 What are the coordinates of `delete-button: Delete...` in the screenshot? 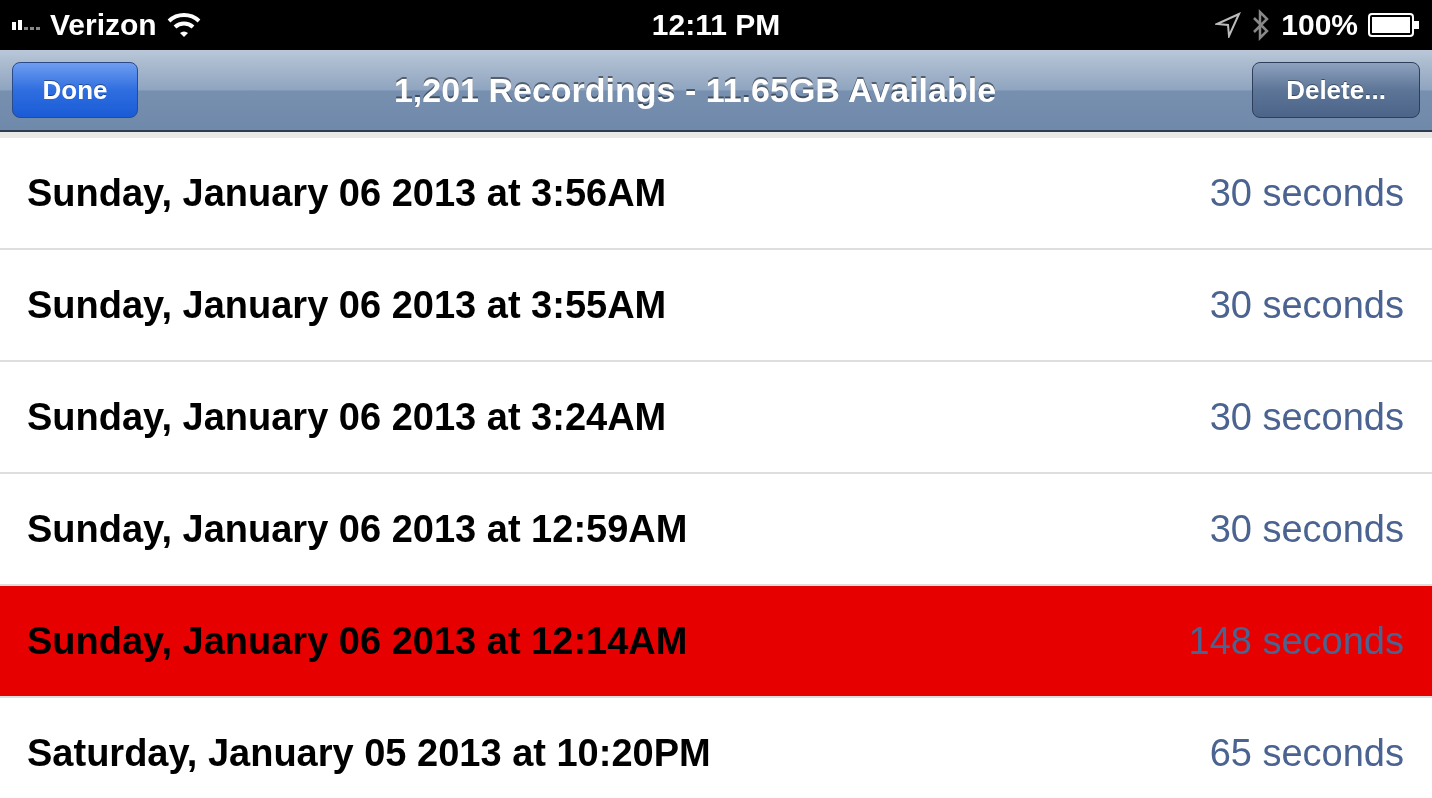 It's located at (1336, 90).